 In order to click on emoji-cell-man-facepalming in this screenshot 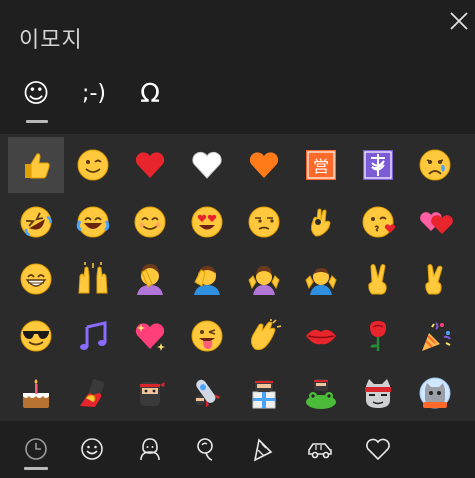, I will do `click(207, 279)`.